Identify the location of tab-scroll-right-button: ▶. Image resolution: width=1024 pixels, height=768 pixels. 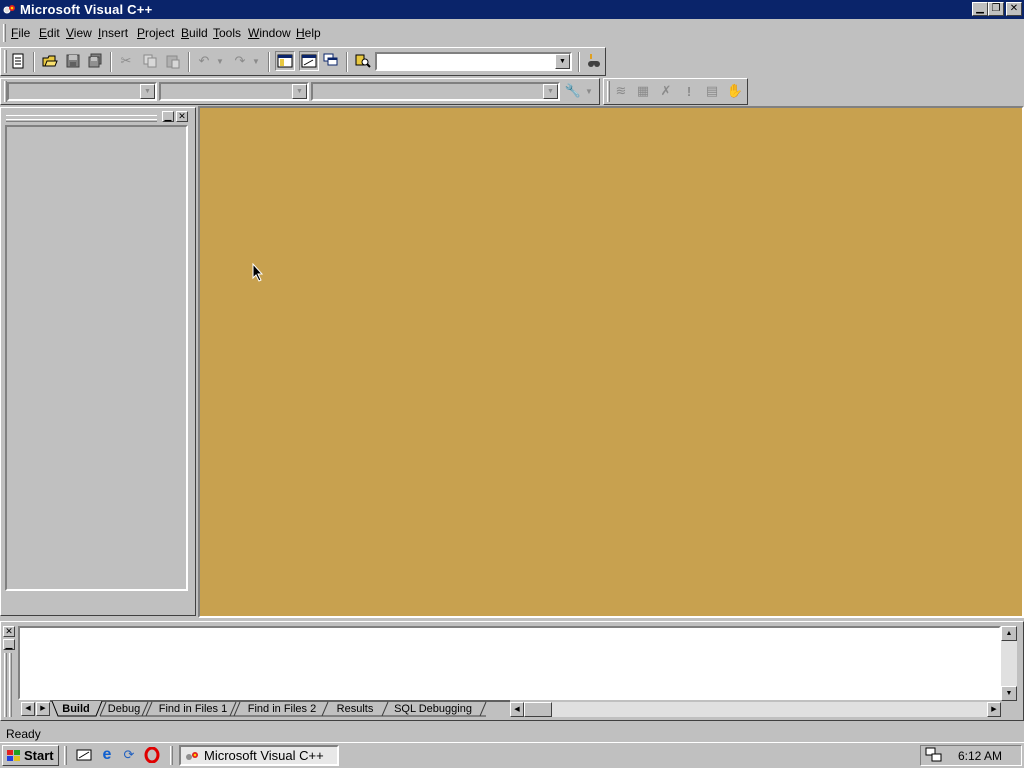
(43, 709).